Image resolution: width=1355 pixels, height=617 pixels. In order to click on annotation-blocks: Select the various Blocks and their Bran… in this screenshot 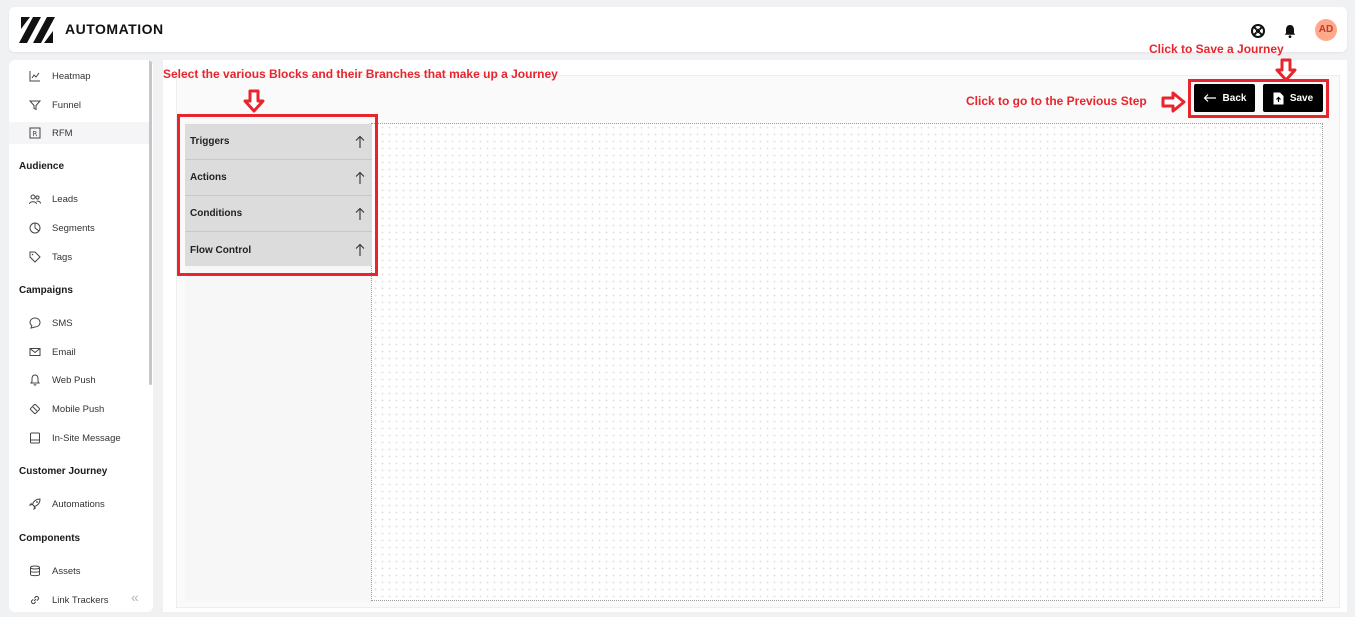, I will do `click(360, 74)`.